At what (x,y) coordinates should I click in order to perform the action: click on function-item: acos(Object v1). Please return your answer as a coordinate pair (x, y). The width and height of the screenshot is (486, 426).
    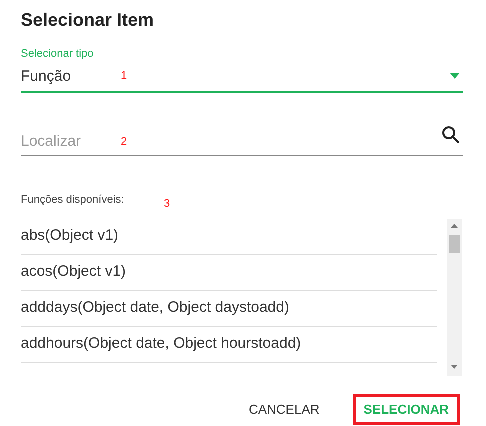
    Looking at the image, I should click on (229, 273).